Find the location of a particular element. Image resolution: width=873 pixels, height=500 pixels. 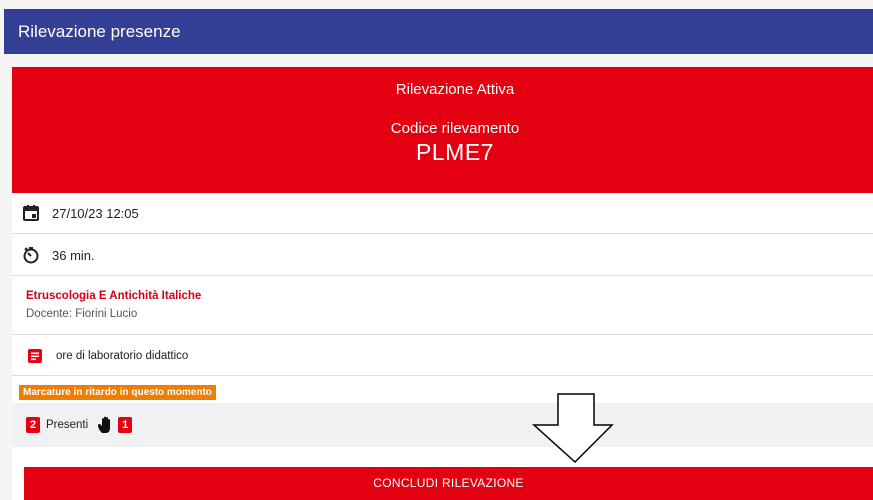

activity-type: ore di laboratorio didattico is located at coordinates (122, 355).